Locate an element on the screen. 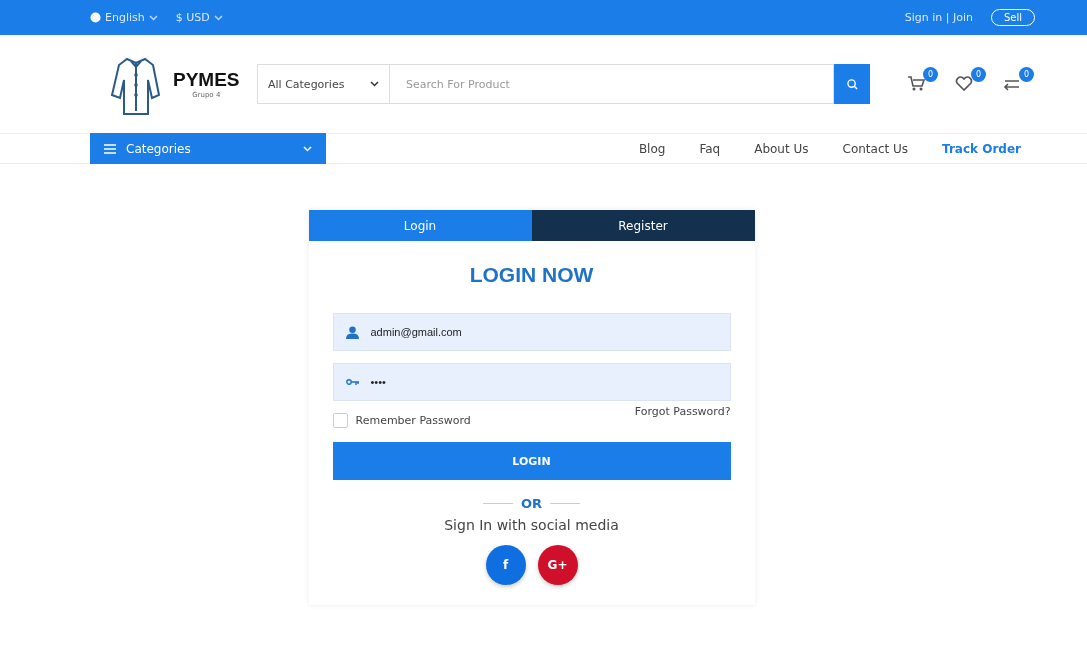 The image size is (1087, 648). logo-title: PYMES is located at coordinates (206, 80).